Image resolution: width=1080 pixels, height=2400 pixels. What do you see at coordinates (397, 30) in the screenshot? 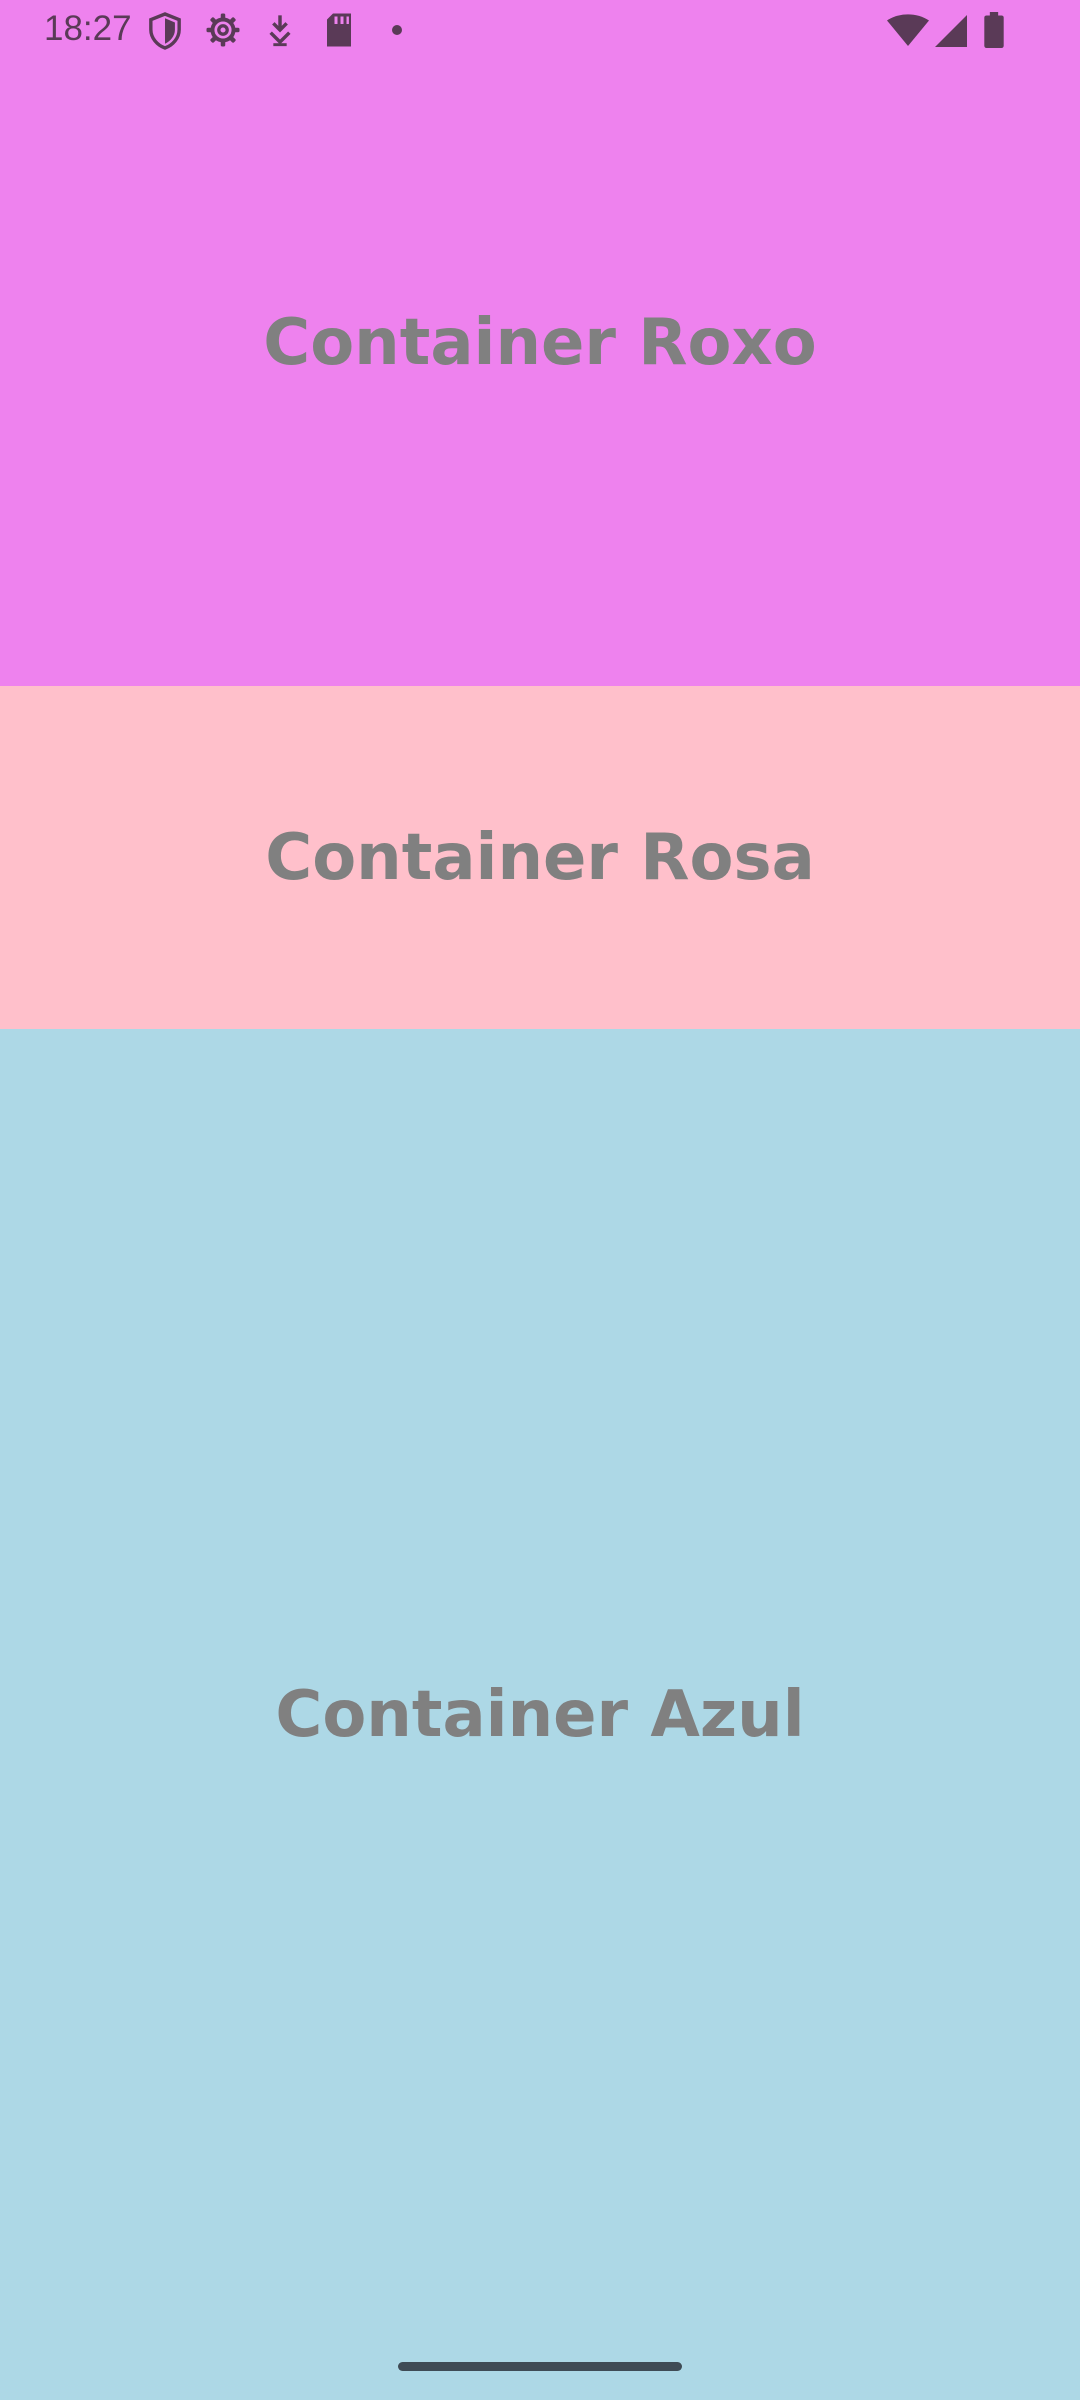
I see `dot-icon` at bounding box center [397, 30].